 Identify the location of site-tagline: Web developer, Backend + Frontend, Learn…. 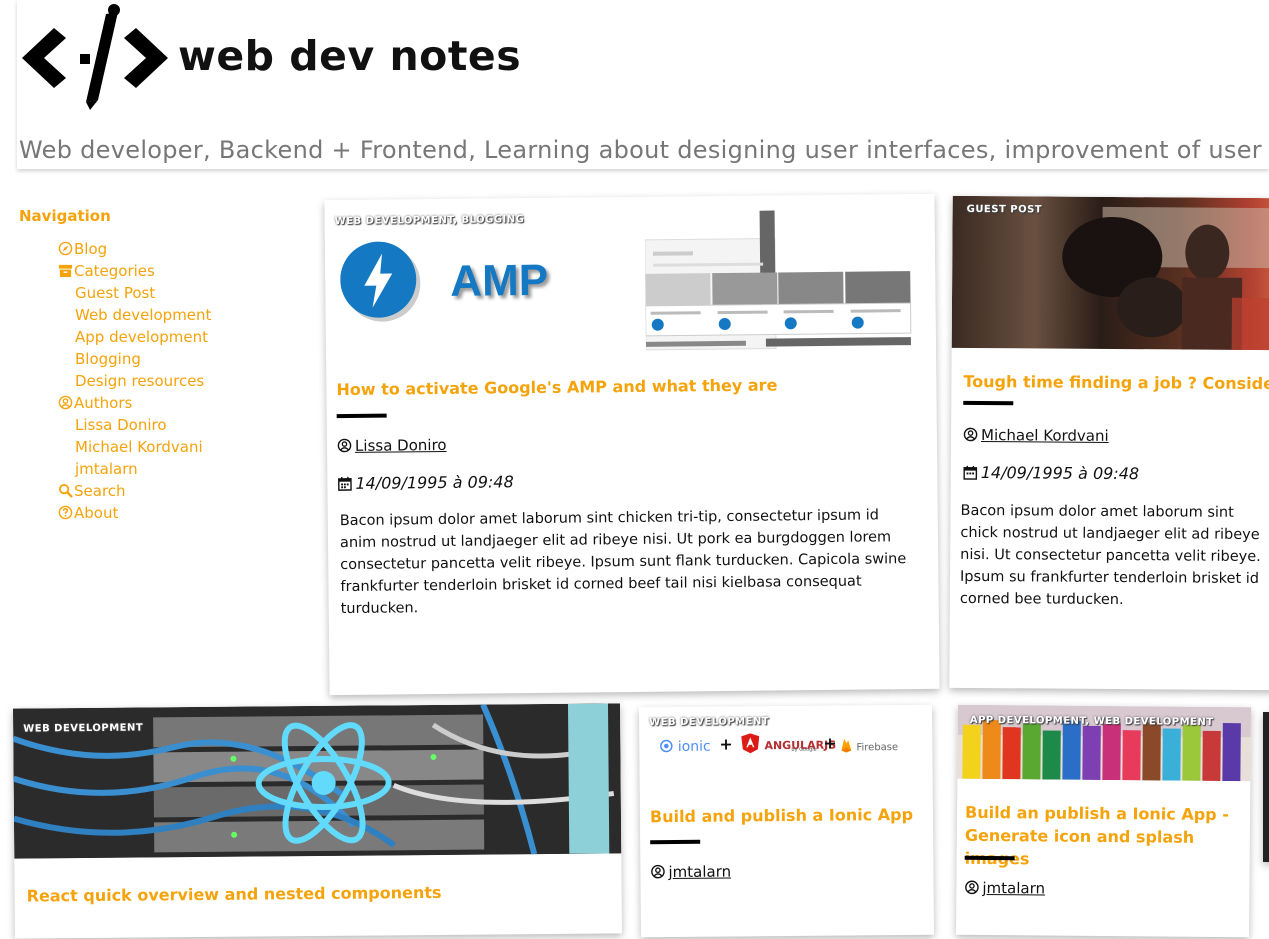
(644, 150).